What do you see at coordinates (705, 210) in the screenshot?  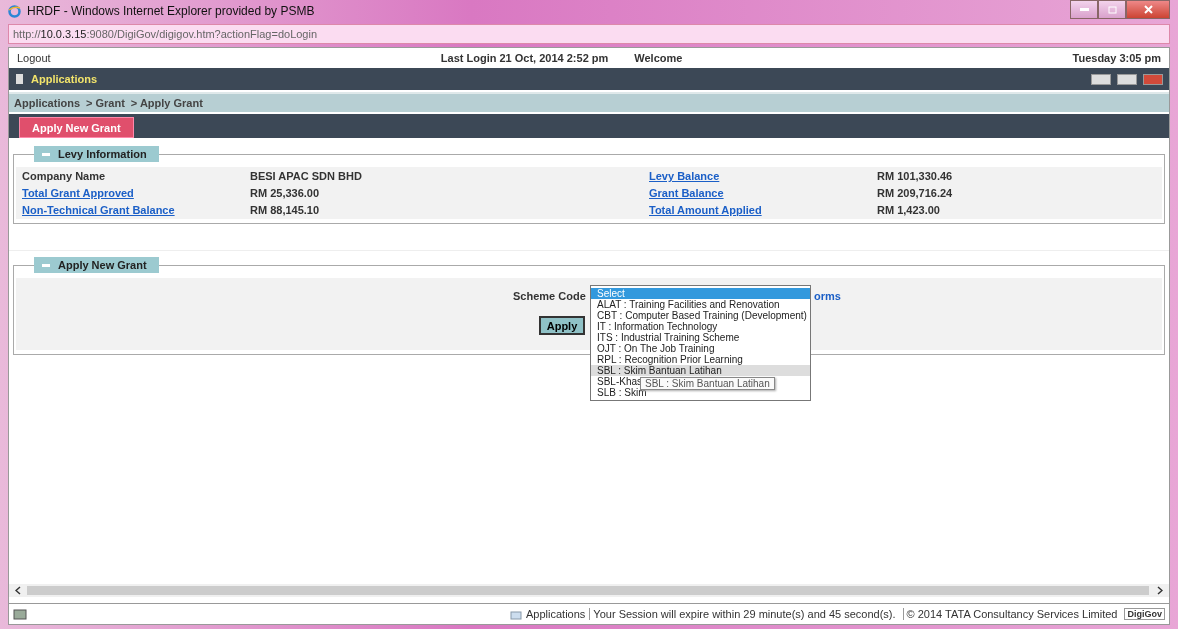 I see `field-link: Total Amount Applied` at bounding box center [705, 210].